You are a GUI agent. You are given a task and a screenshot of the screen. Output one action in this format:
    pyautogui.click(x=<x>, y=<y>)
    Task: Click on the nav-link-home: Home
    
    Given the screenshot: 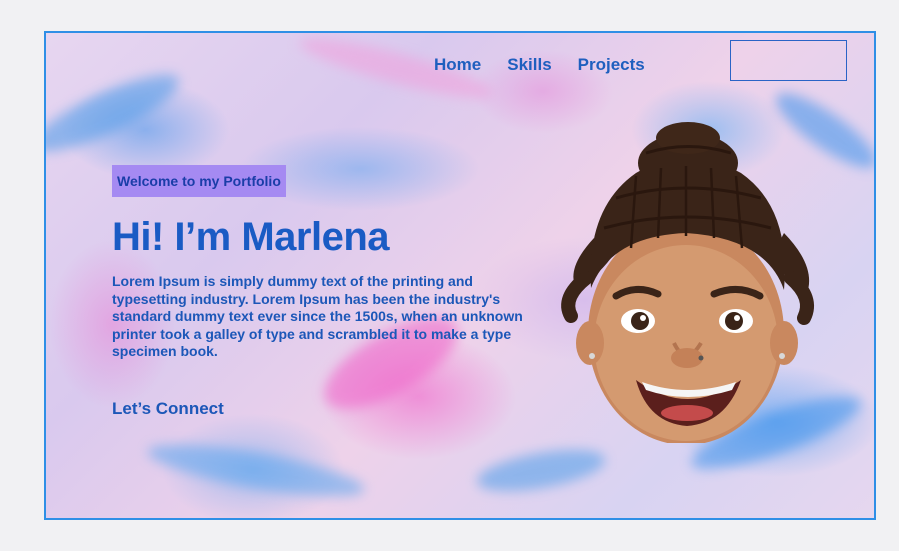 What is the action you would take?
    pyautogui.click(x=457, y=65)
    